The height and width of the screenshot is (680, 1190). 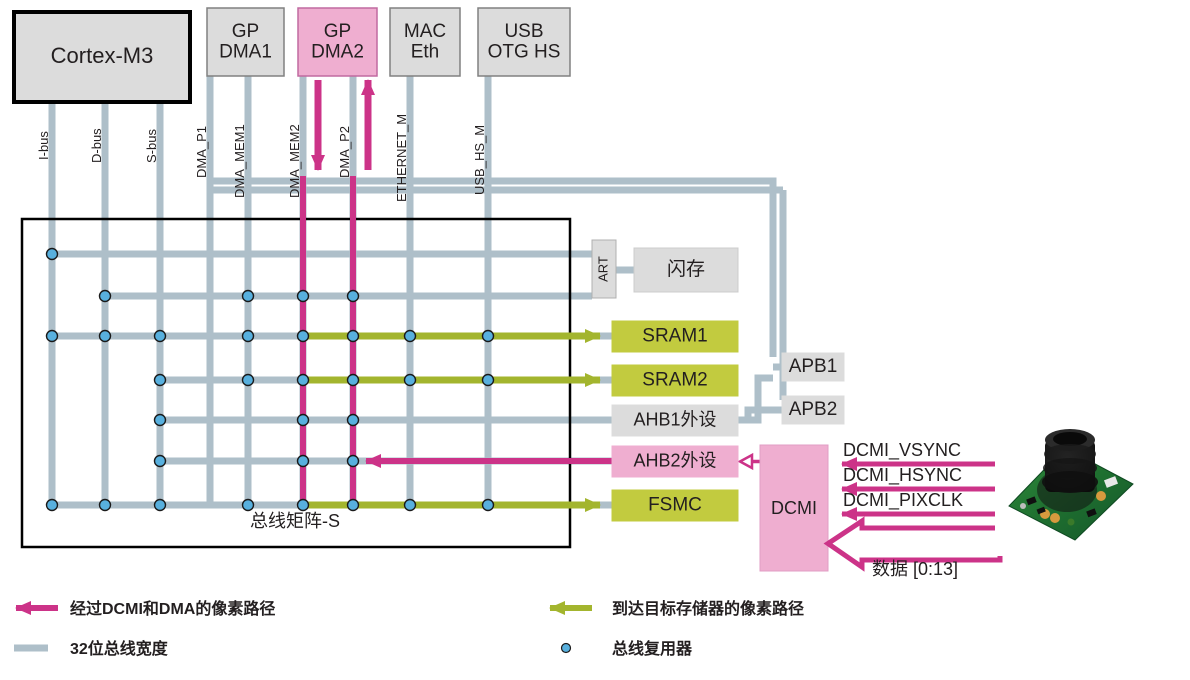 I want to click on bus-matrix-label: 总线矩阵-S, so click(x=295, y=521).